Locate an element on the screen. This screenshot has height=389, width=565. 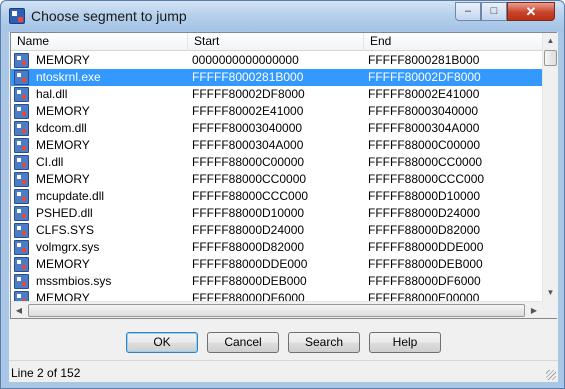
cell-end: FFFFF80003040000 is located at coordinates (423, 111).